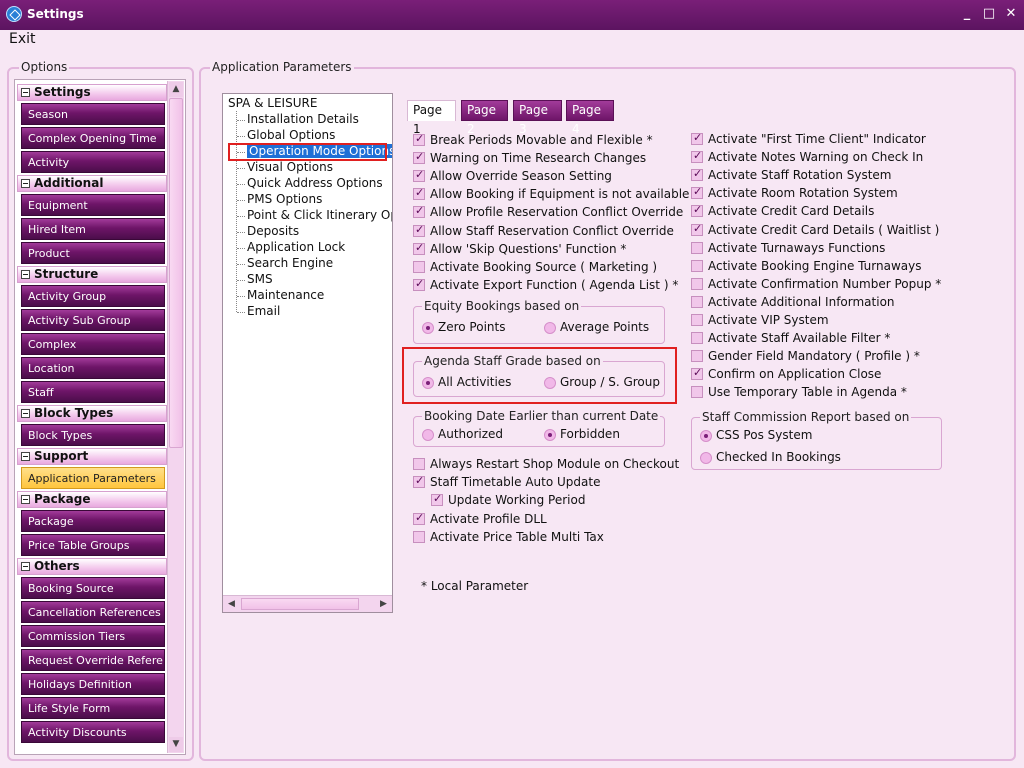 Image resolution: width=1024 pixels, height=768 pixels. Describe the element at coordinates (93, 636) in the screenshot. I see `option-item: Commission Tiers` at that location.